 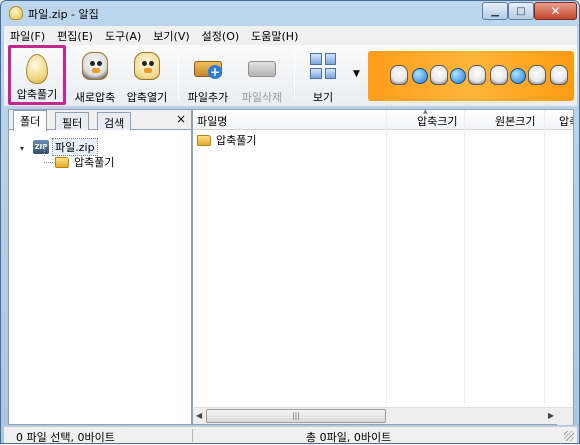 I want to click on menu-help: 도움말(H), so click(x=274, y=36).